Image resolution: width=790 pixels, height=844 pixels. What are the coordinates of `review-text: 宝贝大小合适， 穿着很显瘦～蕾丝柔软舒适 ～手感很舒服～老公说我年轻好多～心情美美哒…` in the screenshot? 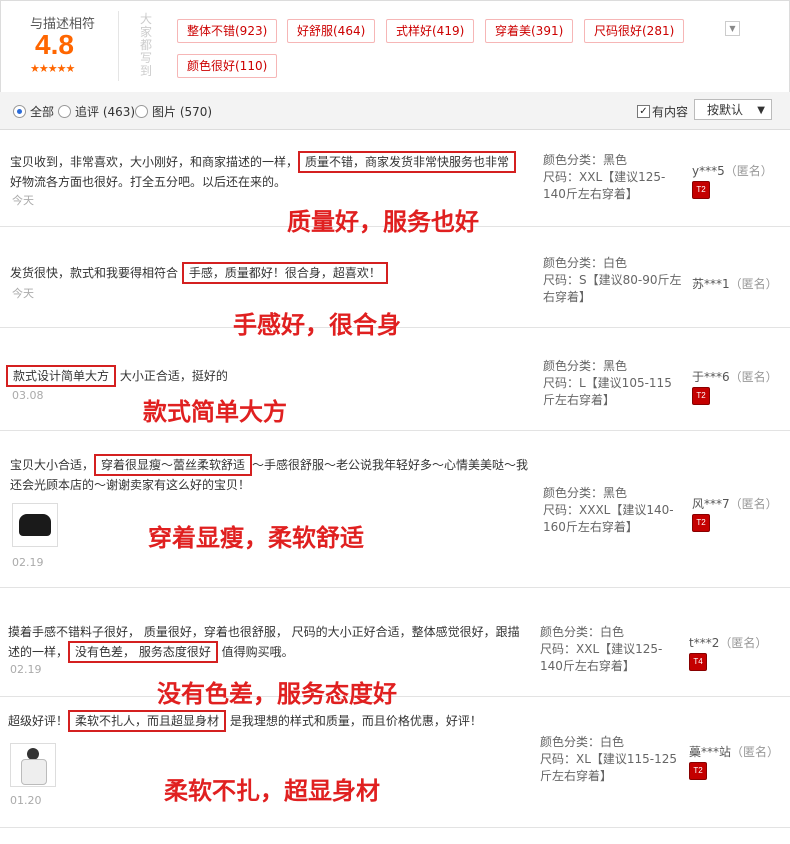 It's located at (272, 474).